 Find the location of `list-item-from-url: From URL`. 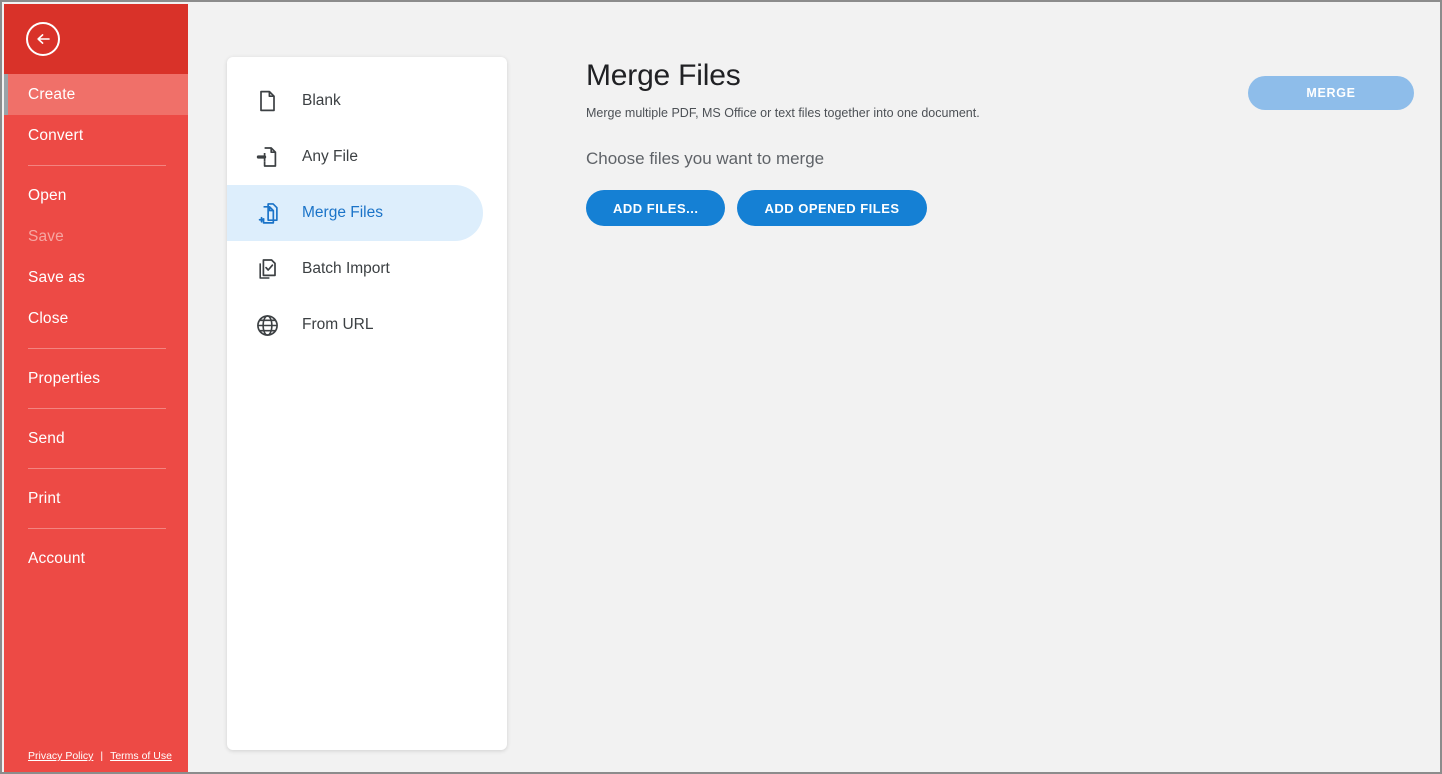

list-item-from-url: From URL is located at coordinates (367, 325).